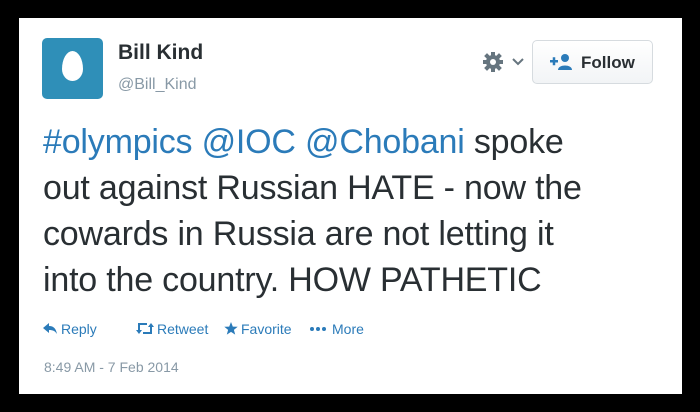 The height and width of the screenshot is (412, 700). I want to click on follow-user-icon, so click(561, 62).